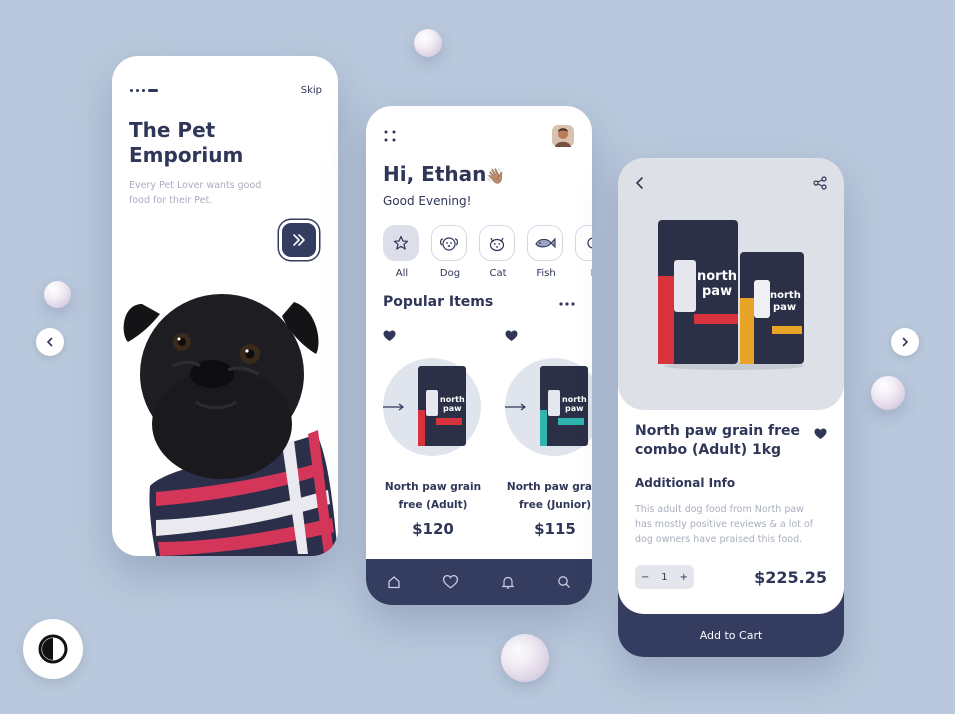 This screenshot has width=955, height=714. I want to click on home-icon, so click(394, 582).